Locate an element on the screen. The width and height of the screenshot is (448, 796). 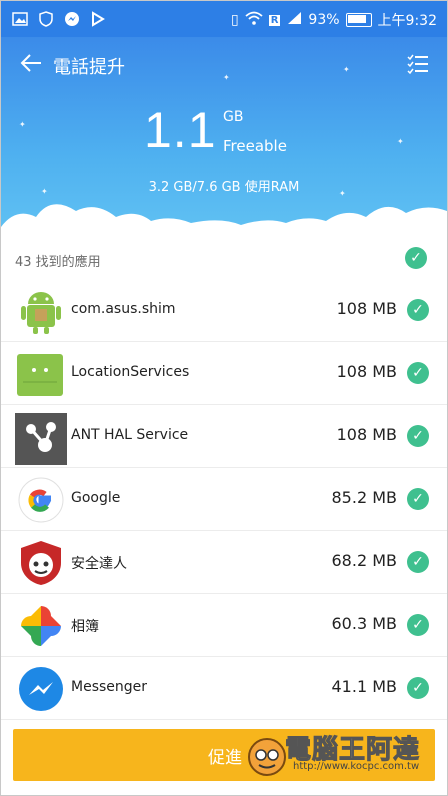
boost-button-label: 促進 is located at coordinates (225, 758).